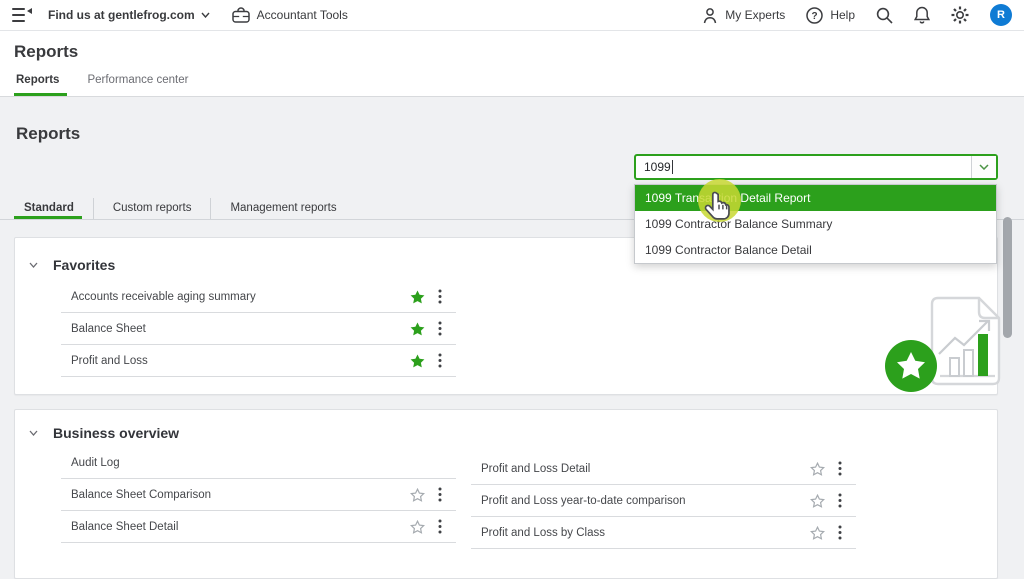  I want to click on help-button: ? Help, so click(830, 15).